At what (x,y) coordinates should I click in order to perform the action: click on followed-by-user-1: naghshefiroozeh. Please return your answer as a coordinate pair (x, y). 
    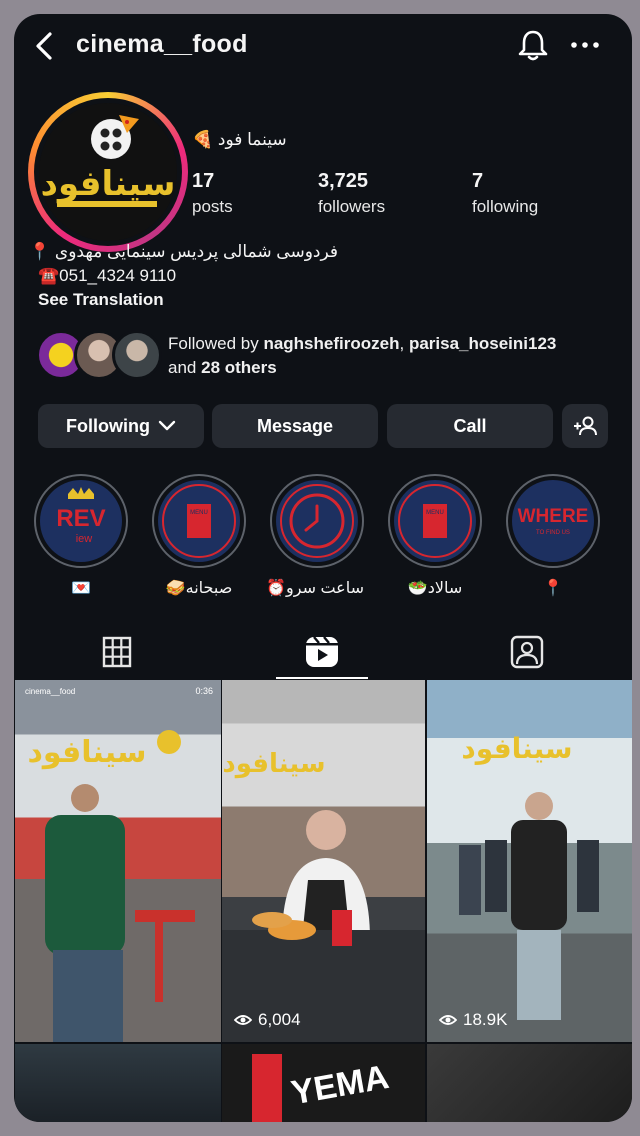
    Looking at the image, I should click on (331, 343).